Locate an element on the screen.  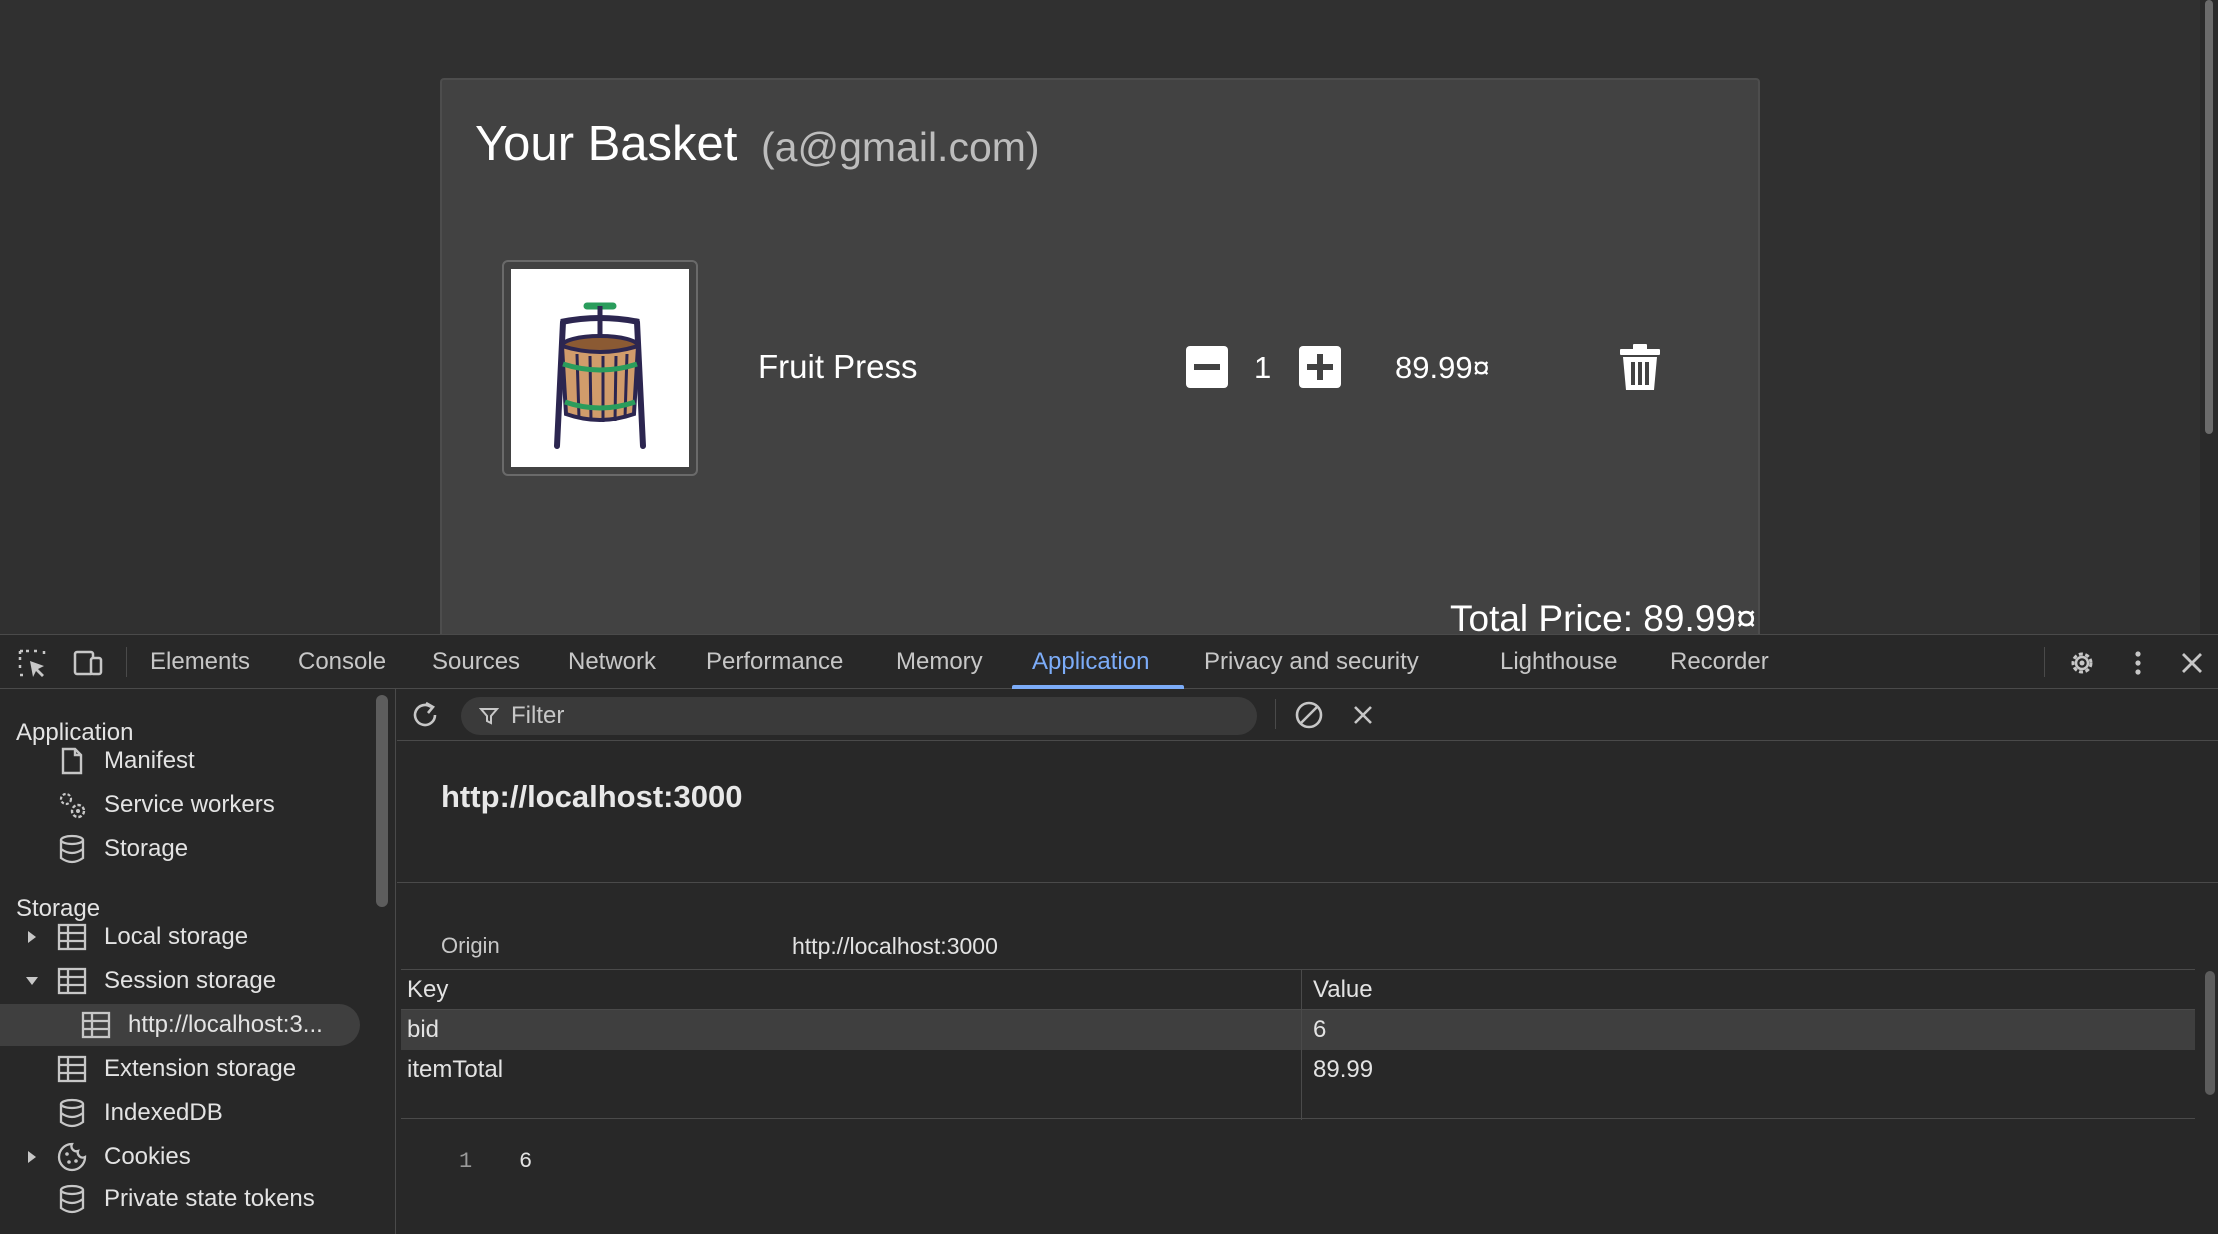
sidebar-item-label: Service workers is located at coordinates (189, 804).